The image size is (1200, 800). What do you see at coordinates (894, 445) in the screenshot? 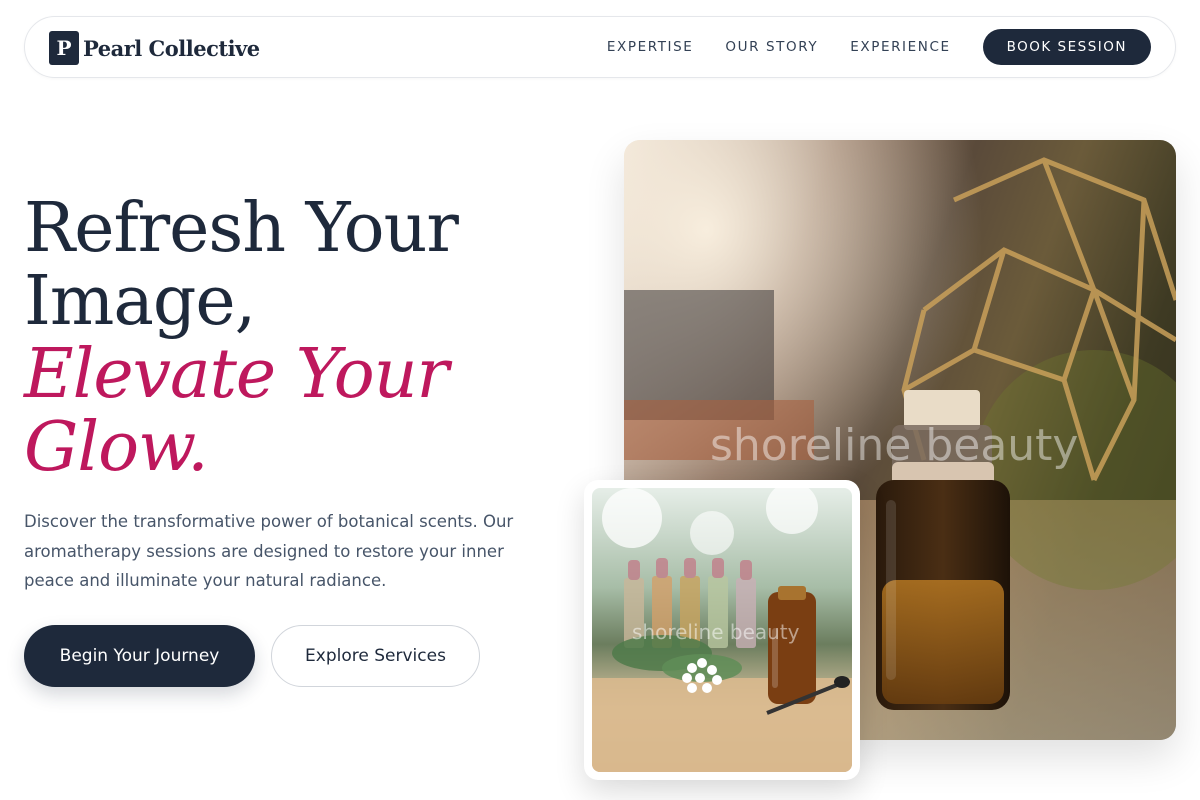
I see `main-image-watermark: shoreline beauty` at bounding box center [894, 445].